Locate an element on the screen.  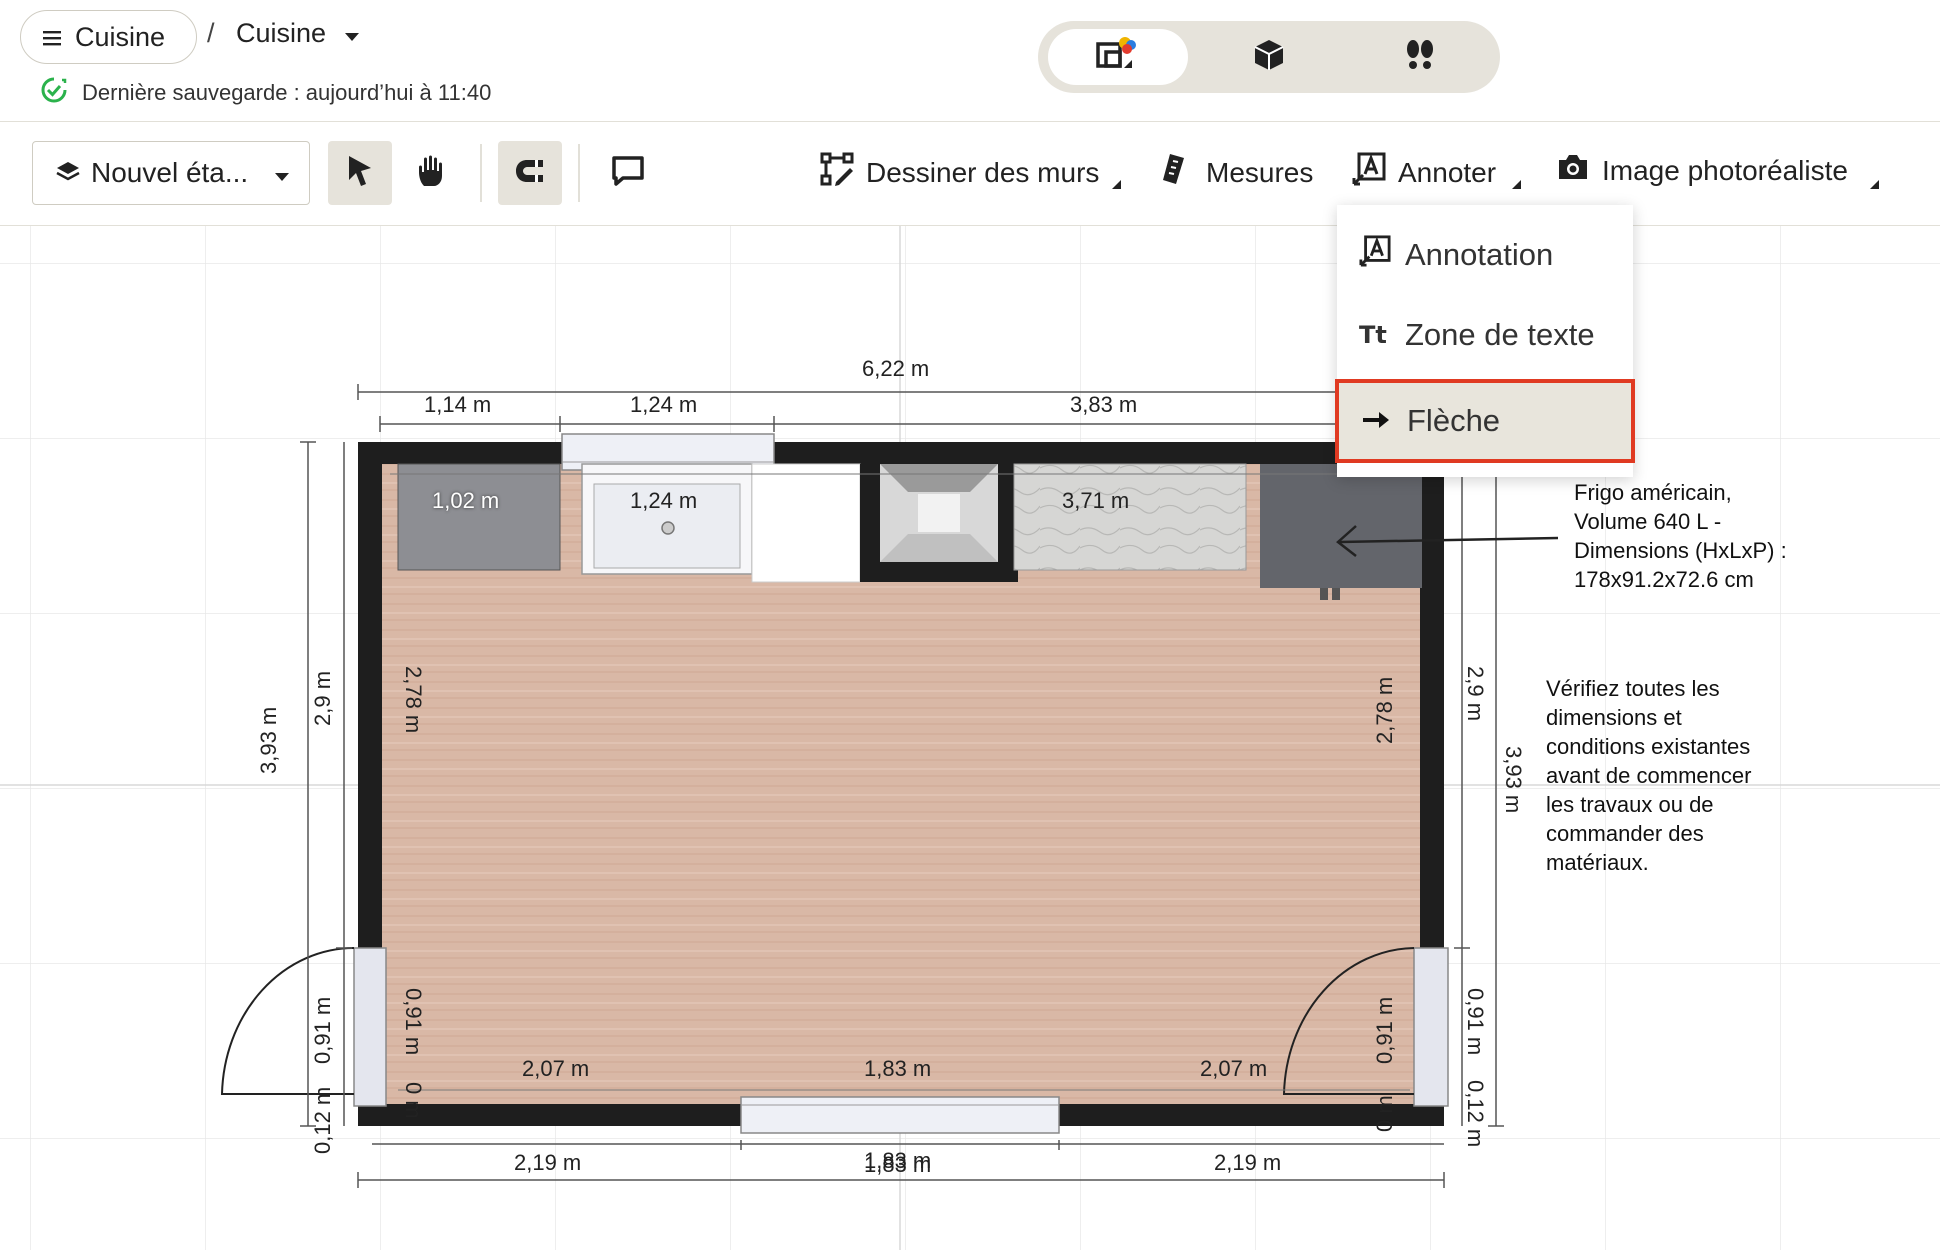
walkthrough-button is located at coordinates (1420, 57).